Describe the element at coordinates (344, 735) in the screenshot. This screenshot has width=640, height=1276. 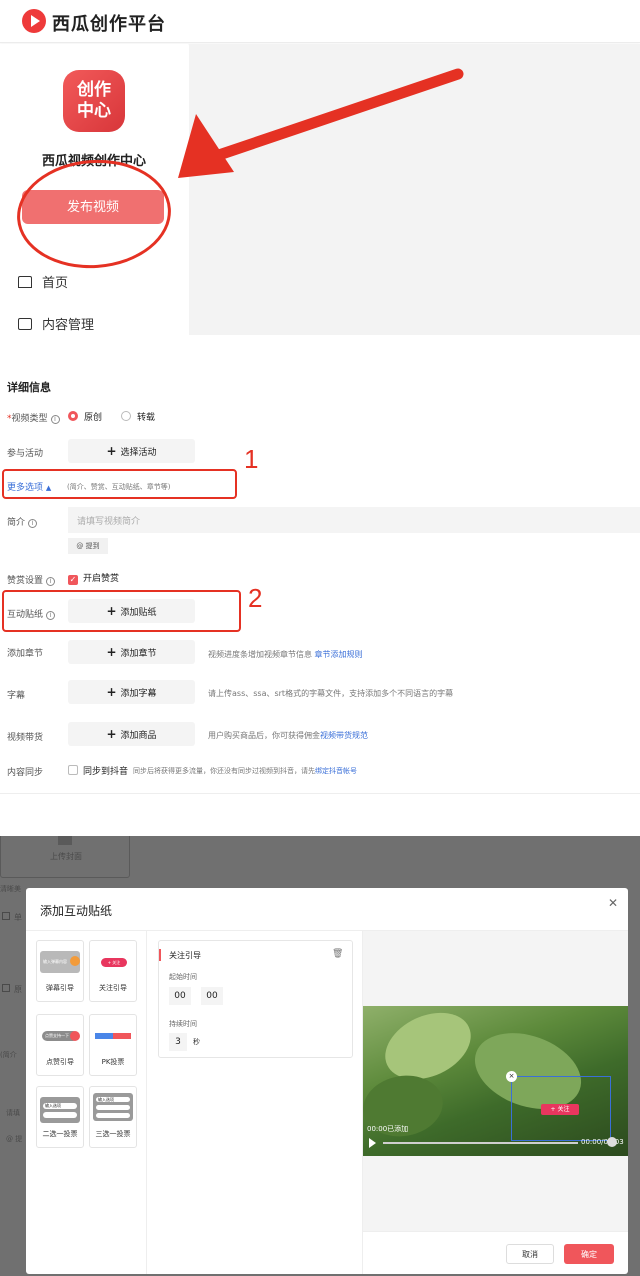
I see `goods-rules-link: 视频带货规范` at that location.